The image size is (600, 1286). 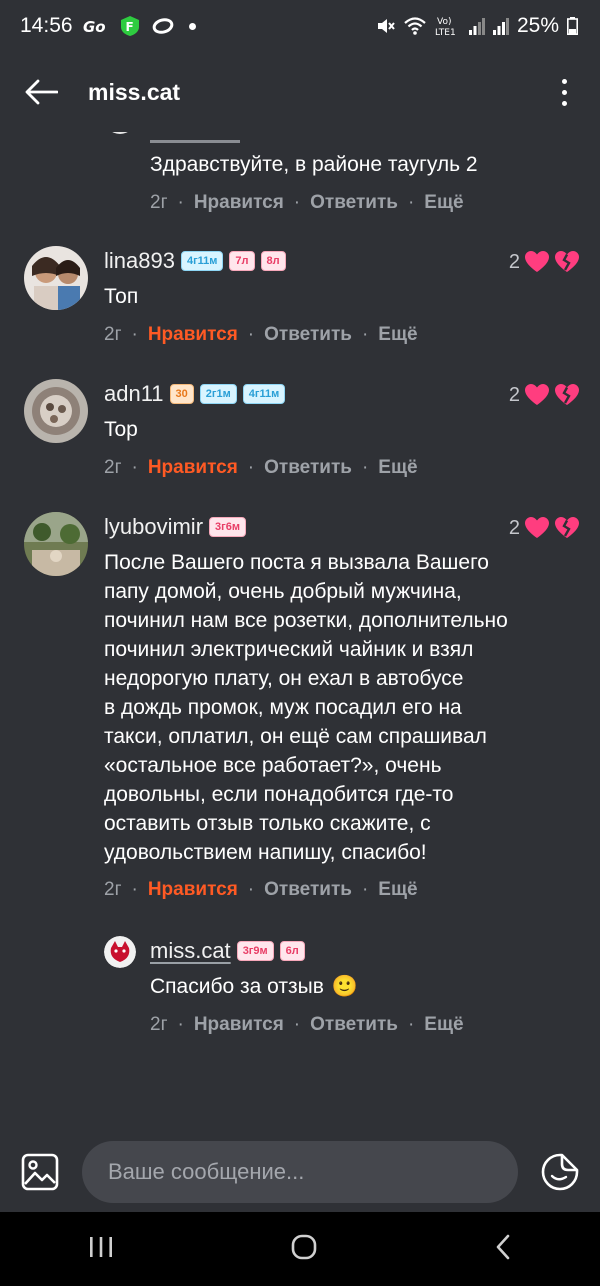 What do you see at coordinates (254, 986) in the screenshot?
I see `comment-text: Спасибо за отзыв 🙂` at bounding box center [254, 986].